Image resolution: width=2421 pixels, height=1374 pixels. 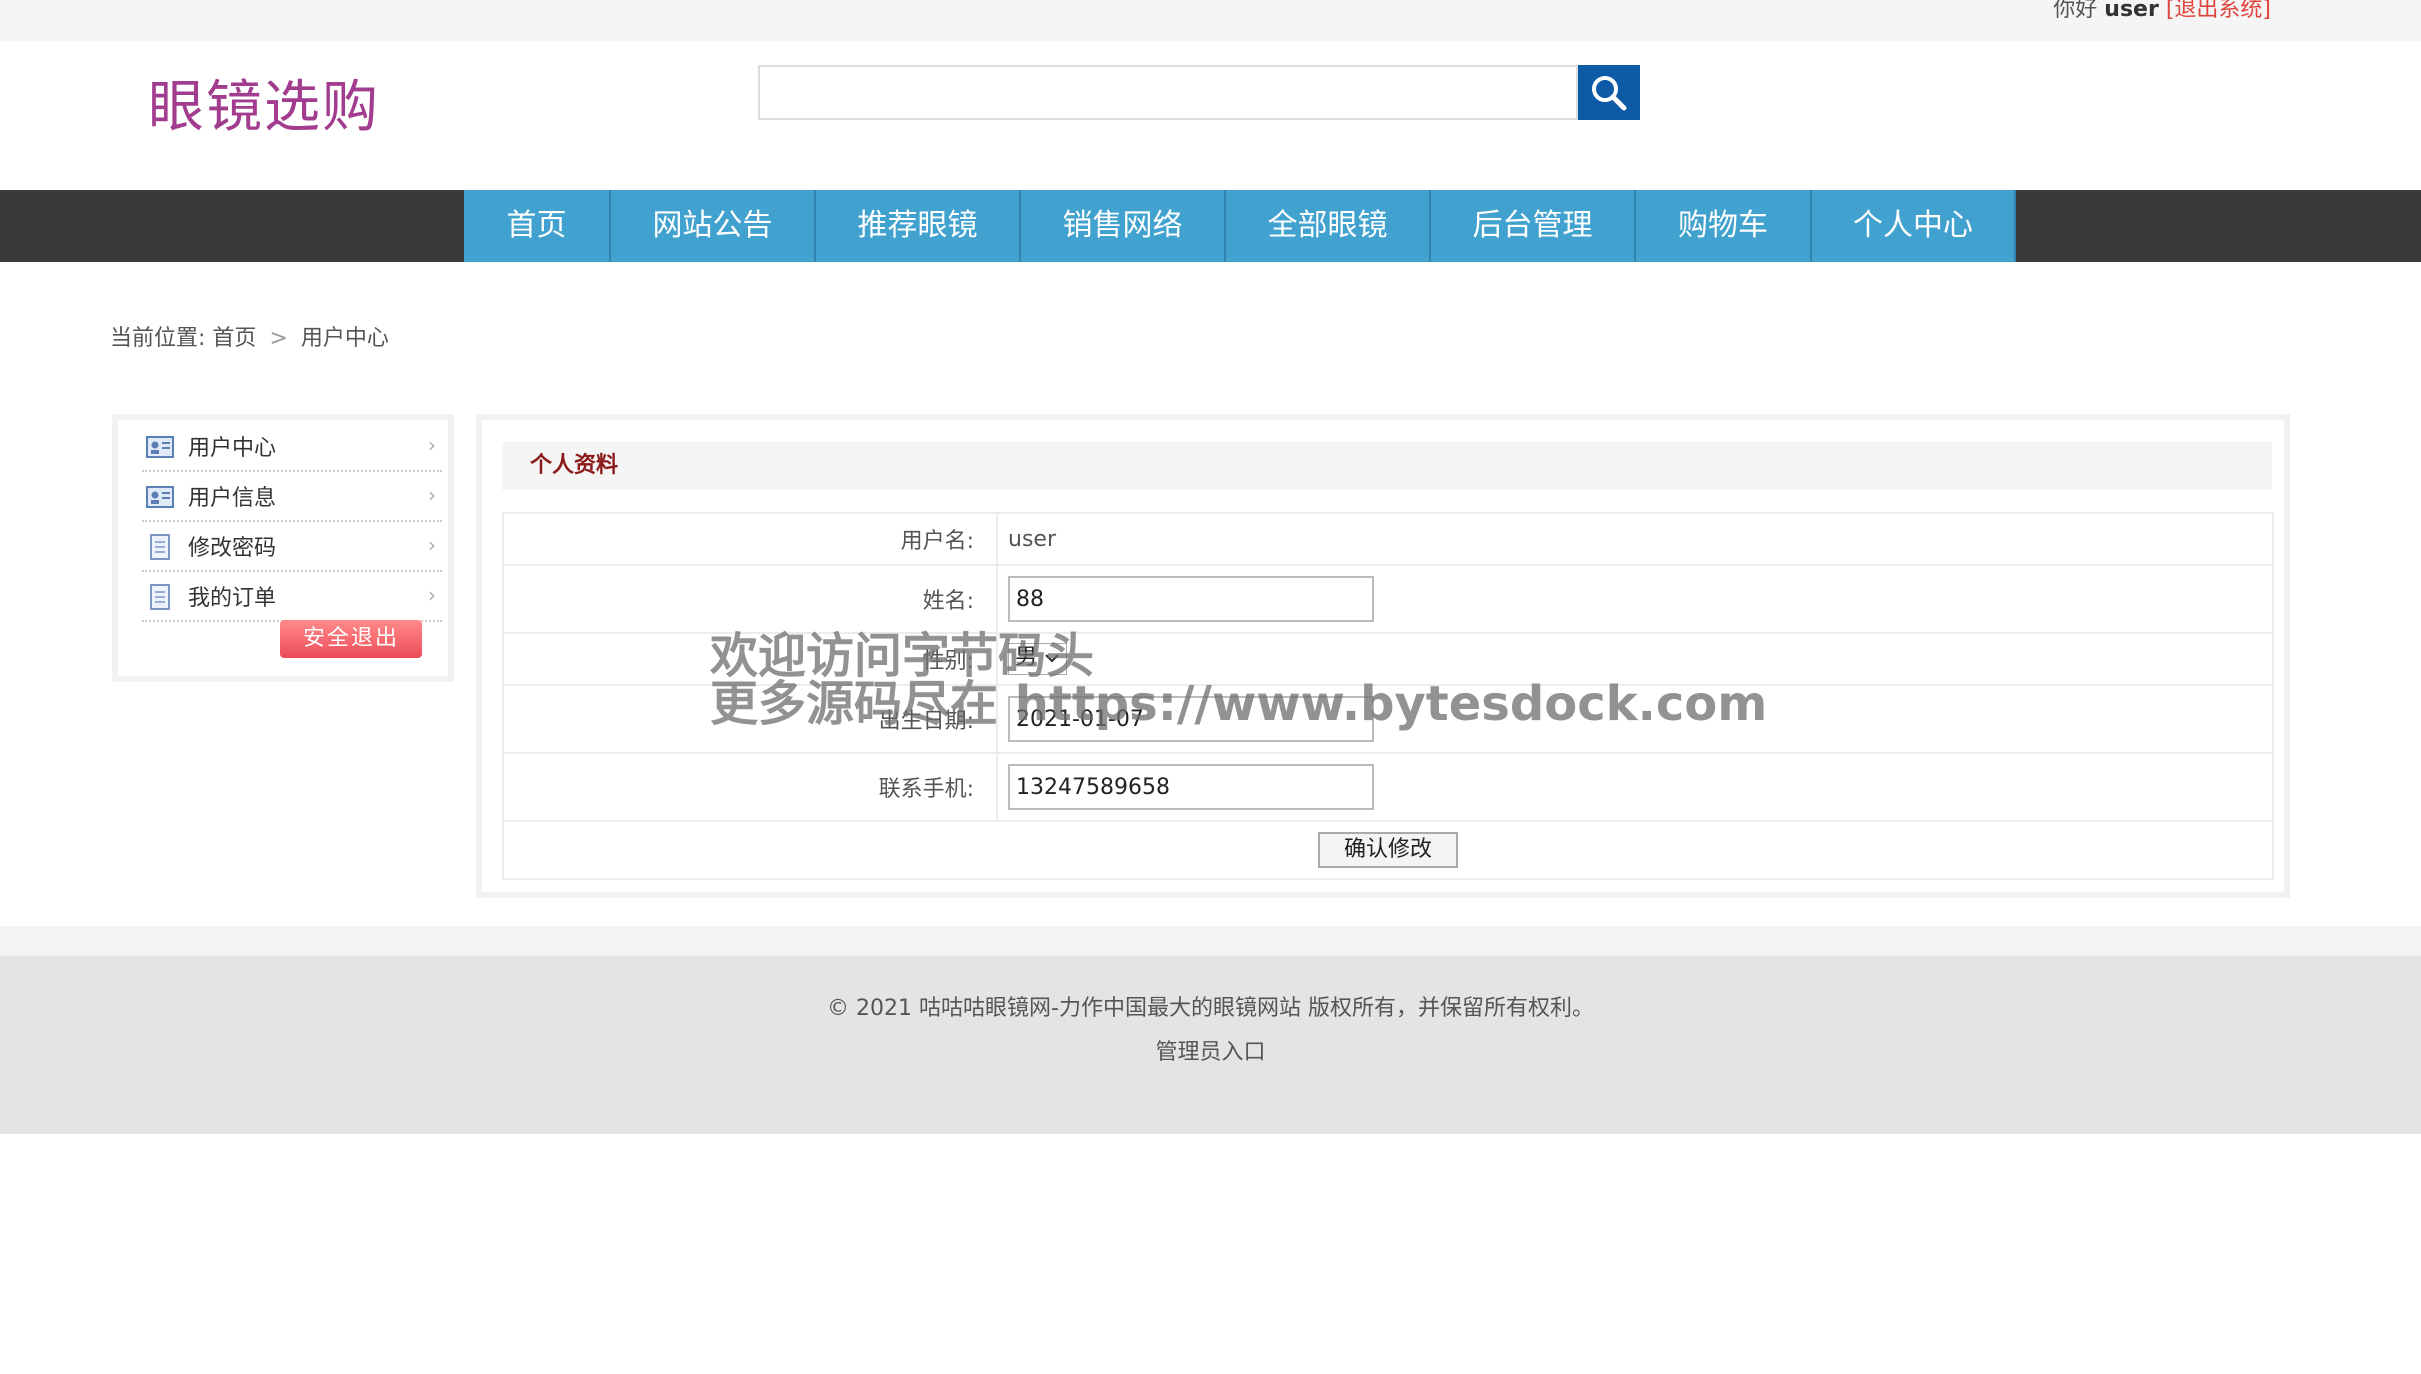 I want to click on sidebar-item-change-password: 修改密码 ›, so click(x=292, y=547).